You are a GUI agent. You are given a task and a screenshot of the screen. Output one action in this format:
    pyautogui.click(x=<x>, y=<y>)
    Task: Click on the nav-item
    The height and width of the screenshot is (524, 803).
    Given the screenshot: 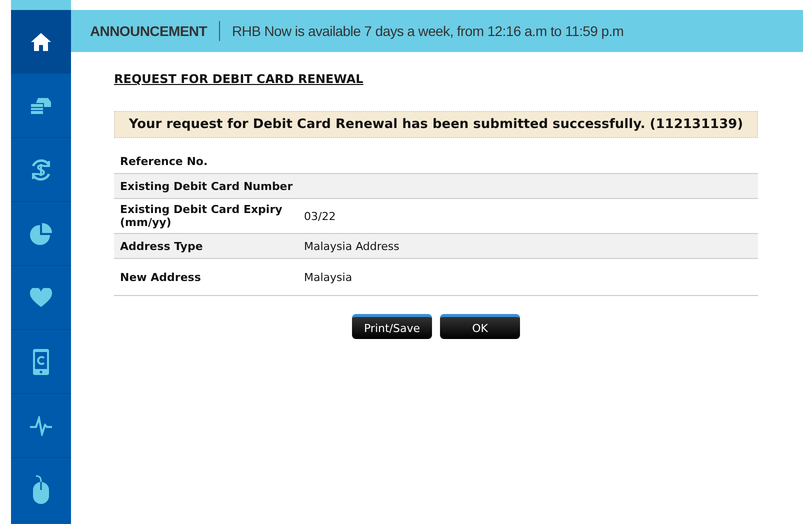 What is the action you would take?
    pyautogui.click(x=41, y=42)
    